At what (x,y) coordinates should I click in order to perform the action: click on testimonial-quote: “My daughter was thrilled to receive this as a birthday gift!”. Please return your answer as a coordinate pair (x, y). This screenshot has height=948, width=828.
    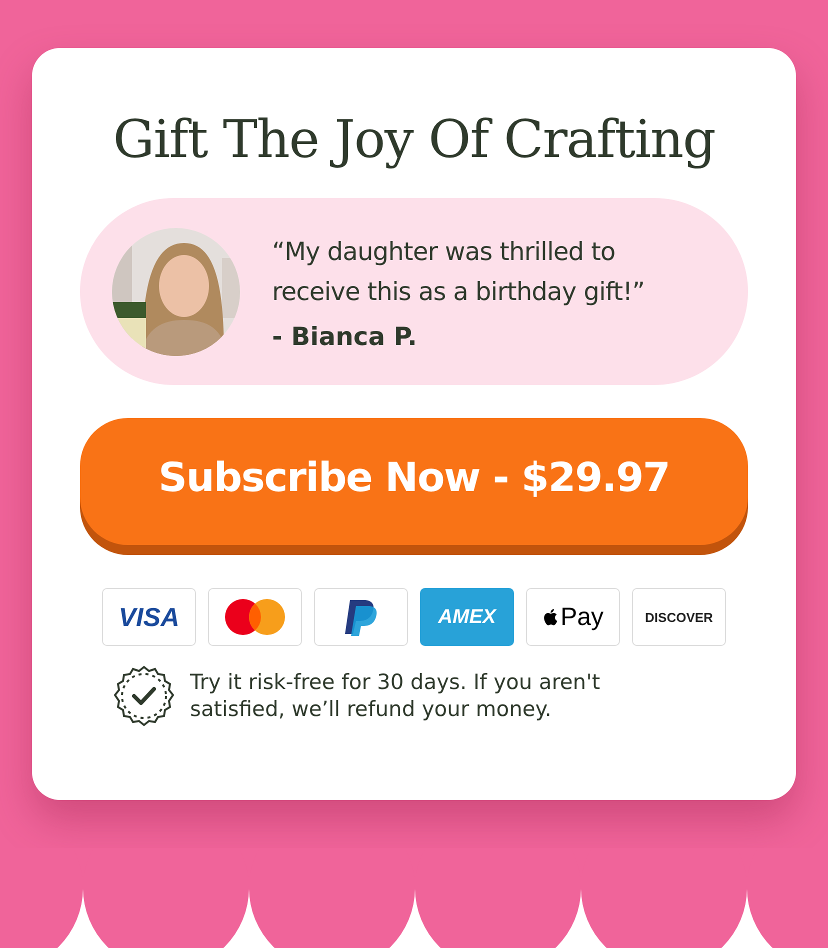
    Looking at the image, I should click on (459, 272).